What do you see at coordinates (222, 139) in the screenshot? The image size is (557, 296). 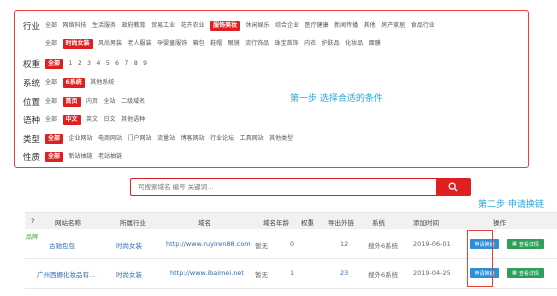 I see `filter-option: 行业论坛` at bounding box center [222, 139].